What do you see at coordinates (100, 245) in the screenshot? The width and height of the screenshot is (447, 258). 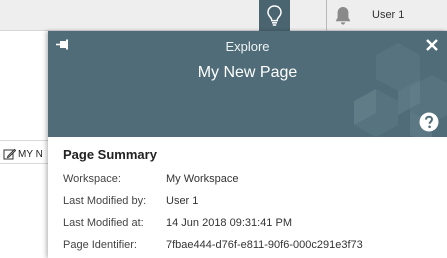 I see `summary-label: Page Identifier:` at bounding box center [100, 245].